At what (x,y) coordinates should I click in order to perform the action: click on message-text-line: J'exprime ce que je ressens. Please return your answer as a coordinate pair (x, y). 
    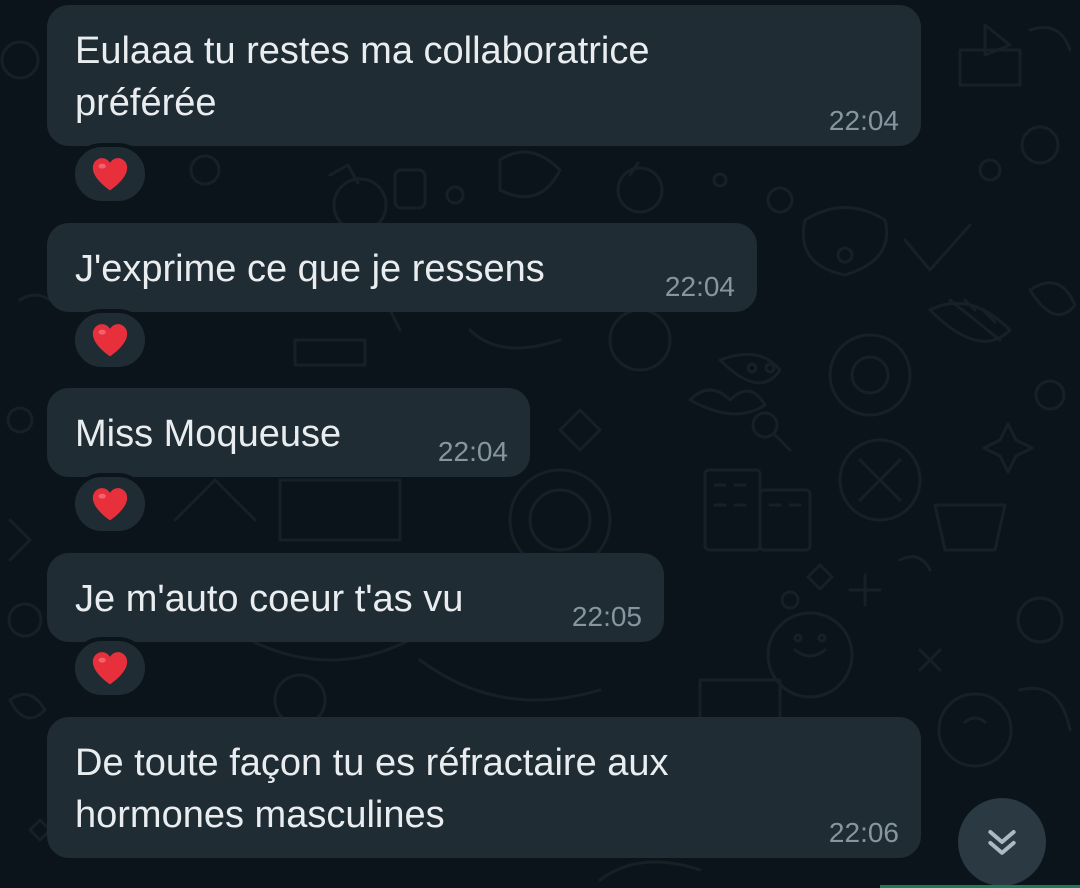
    Looking at the image, I should click on (310, 269).